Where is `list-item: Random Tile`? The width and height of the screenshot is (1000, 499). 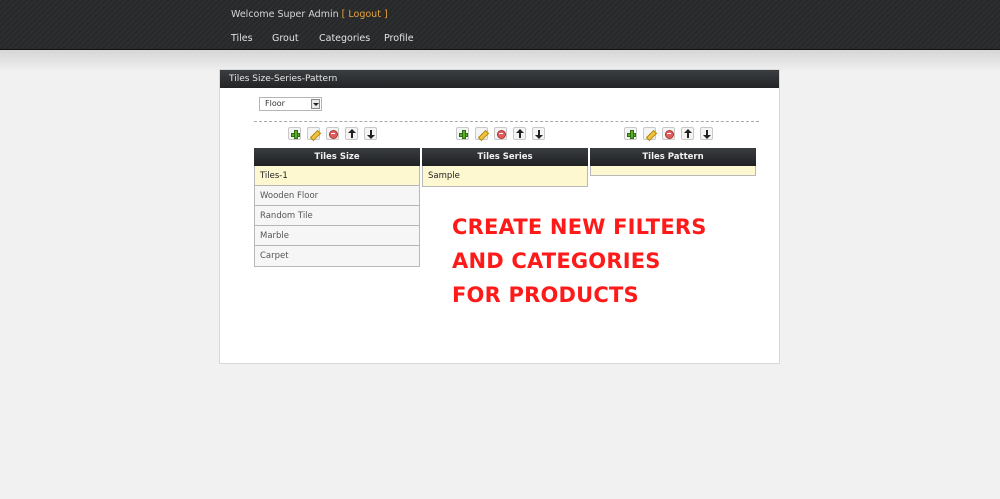
list-item: Random Tile is located at coordinates (337, 216).